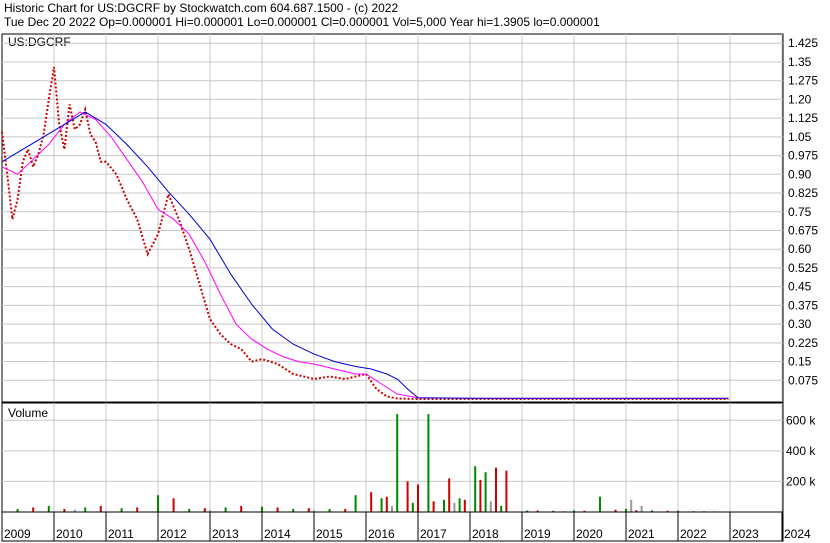 The width and height of the screenshot is (830, 543). I want to click on y-tick-label: 0.075, so click(803, 380).